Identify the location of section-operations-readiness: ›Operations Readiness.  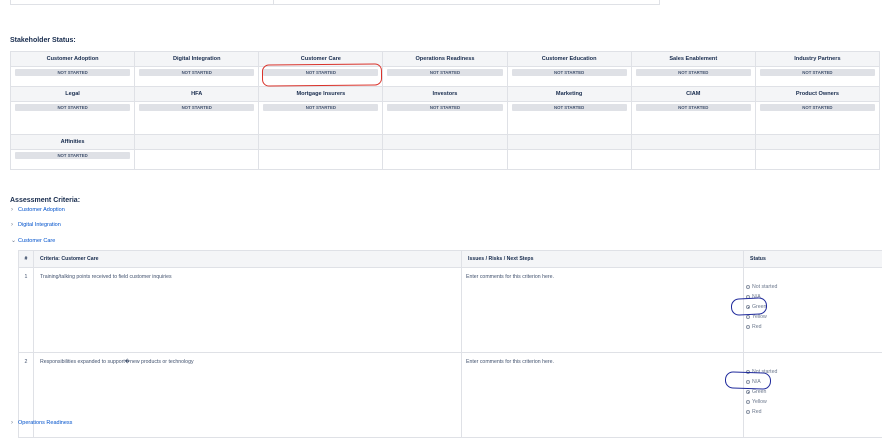
(41, 423).